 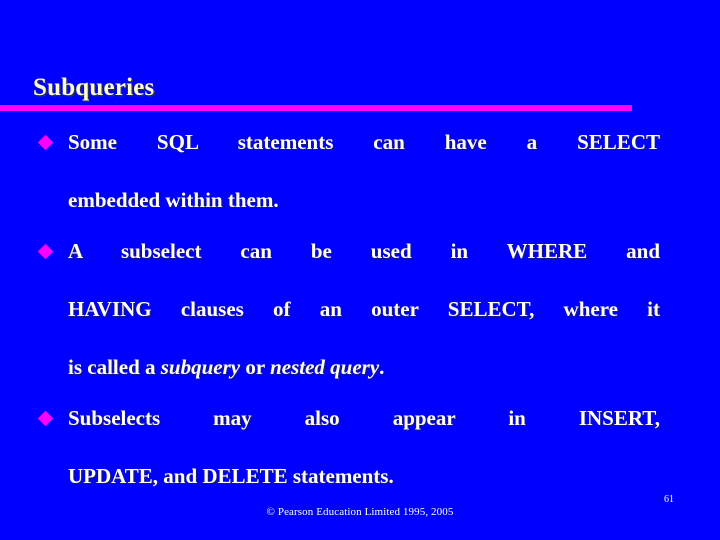 I want to click on list-item-text-fragment: is called a, so click(x=114, y=367).